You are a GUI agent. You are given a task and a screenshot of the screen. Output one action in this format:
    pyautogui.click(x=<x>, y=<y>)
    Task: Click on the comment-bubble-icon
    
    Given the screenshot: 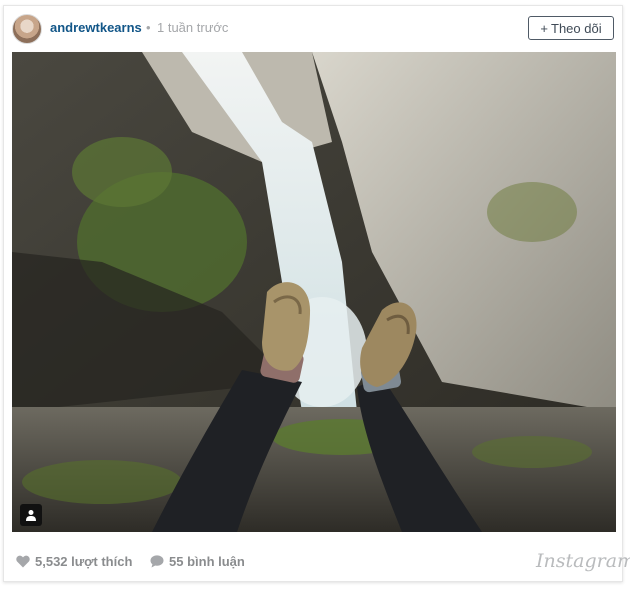 What is the action you would take?
    pyautogui.click(x=157, y=561)
    